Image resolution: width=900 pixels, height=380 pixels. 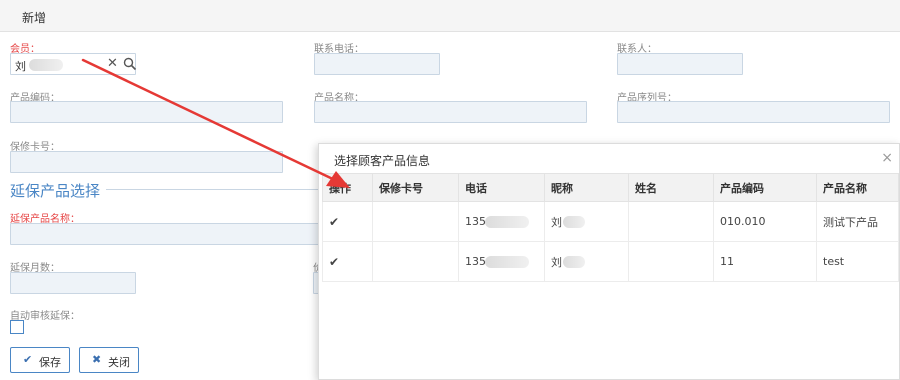 I want to click on close-icon: ✖, so click(x=97, y=359).